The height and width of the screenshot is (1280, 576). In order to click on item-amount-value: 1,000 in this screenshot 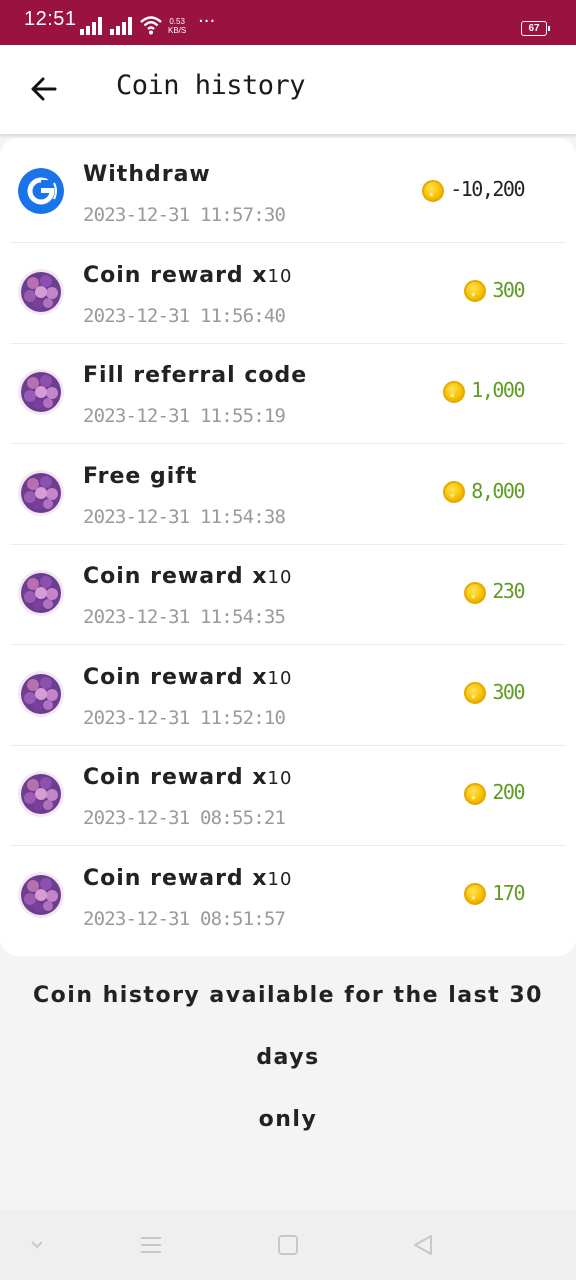, I will do `click(498, 390)`.